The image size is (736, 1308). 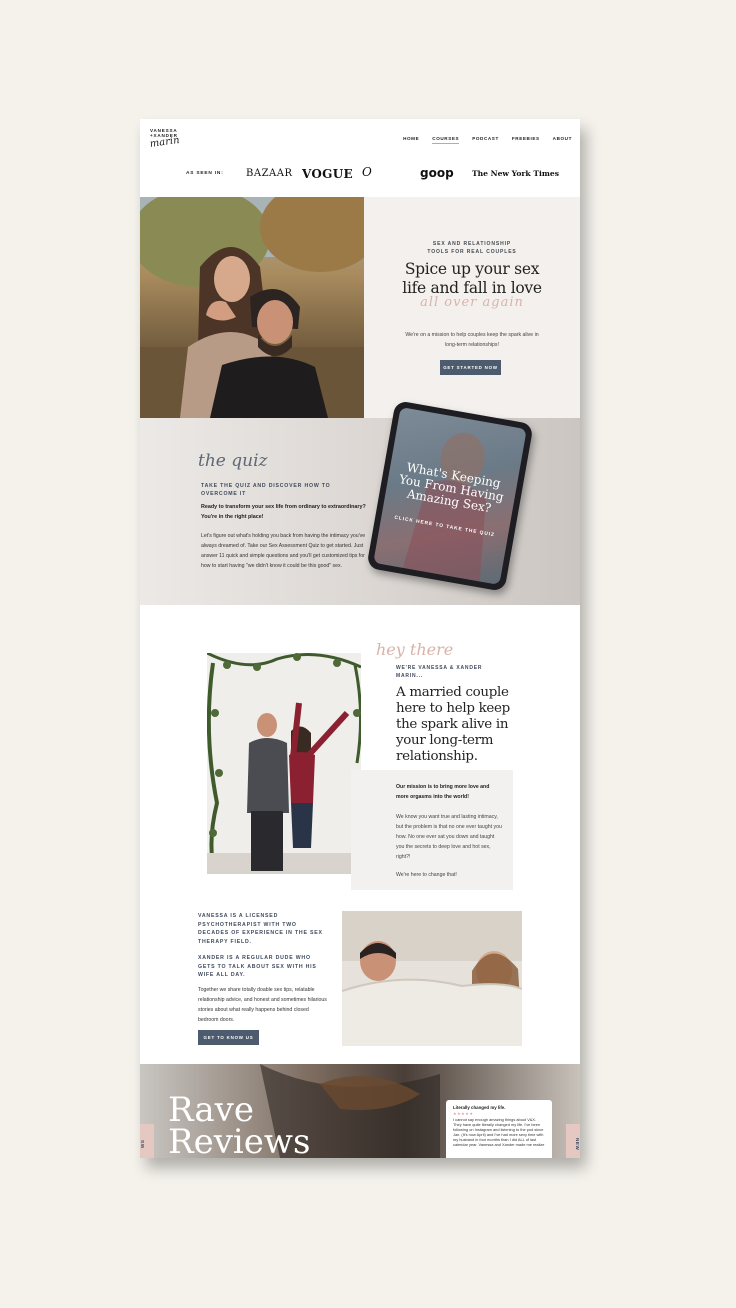 I want to click on about-script: hey there, so click(x=415, y=649).